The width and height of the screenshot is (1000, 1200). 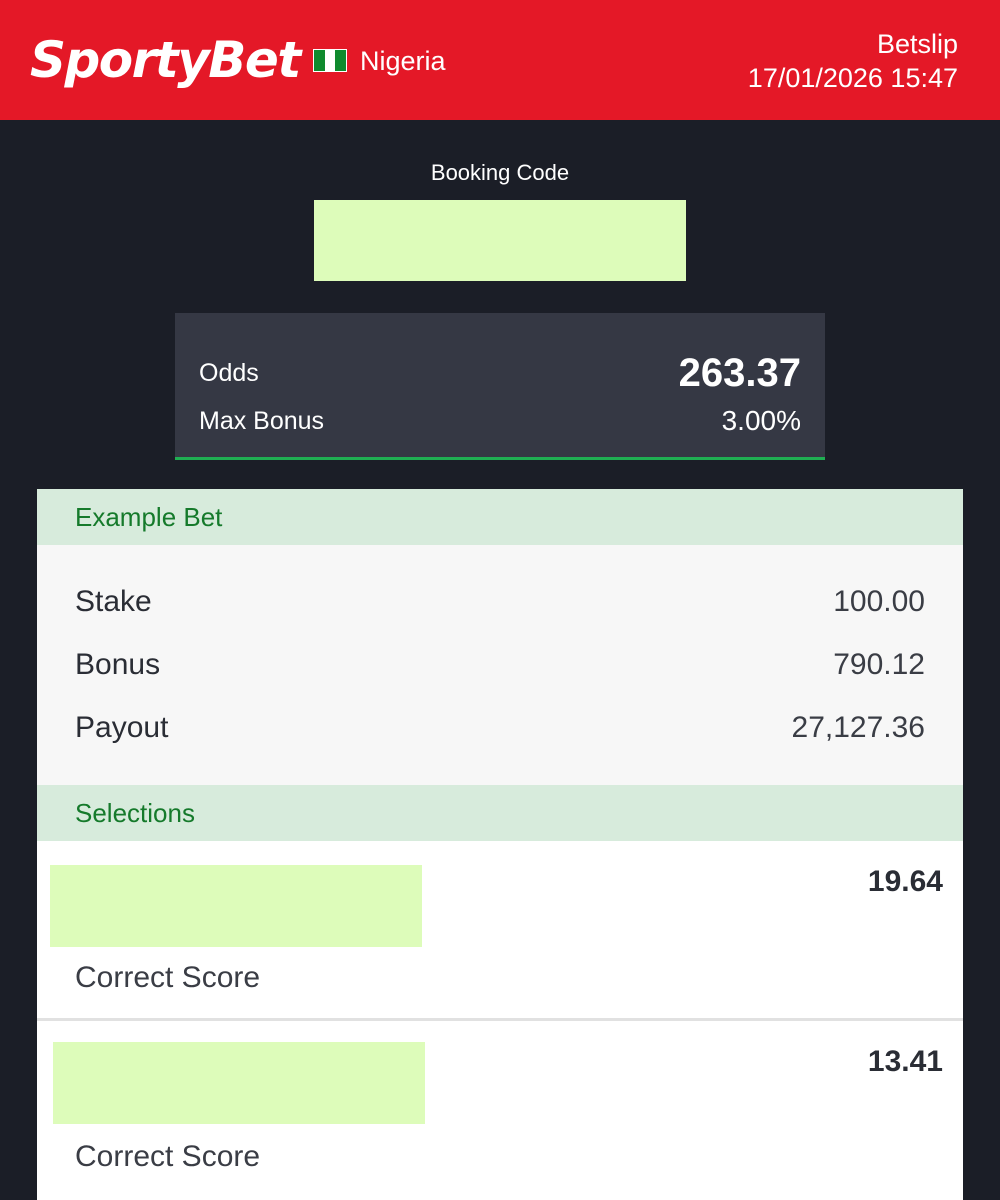 What do you see at coordinates (500, 517) in the screenshot?
I see `example-bet-heading: Example Bet` at bounding box center [500, 517].